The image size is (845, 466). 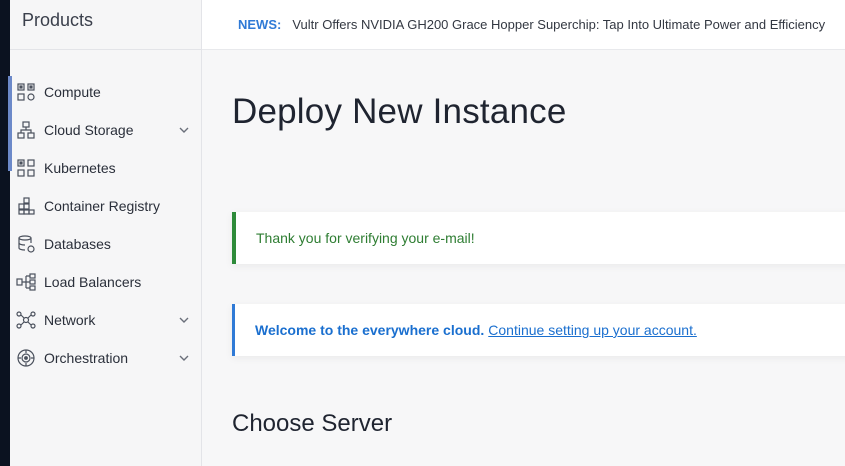 I want to click on sidebar-item-kubernetes: Kubernetes, so click(x=105, y=168).